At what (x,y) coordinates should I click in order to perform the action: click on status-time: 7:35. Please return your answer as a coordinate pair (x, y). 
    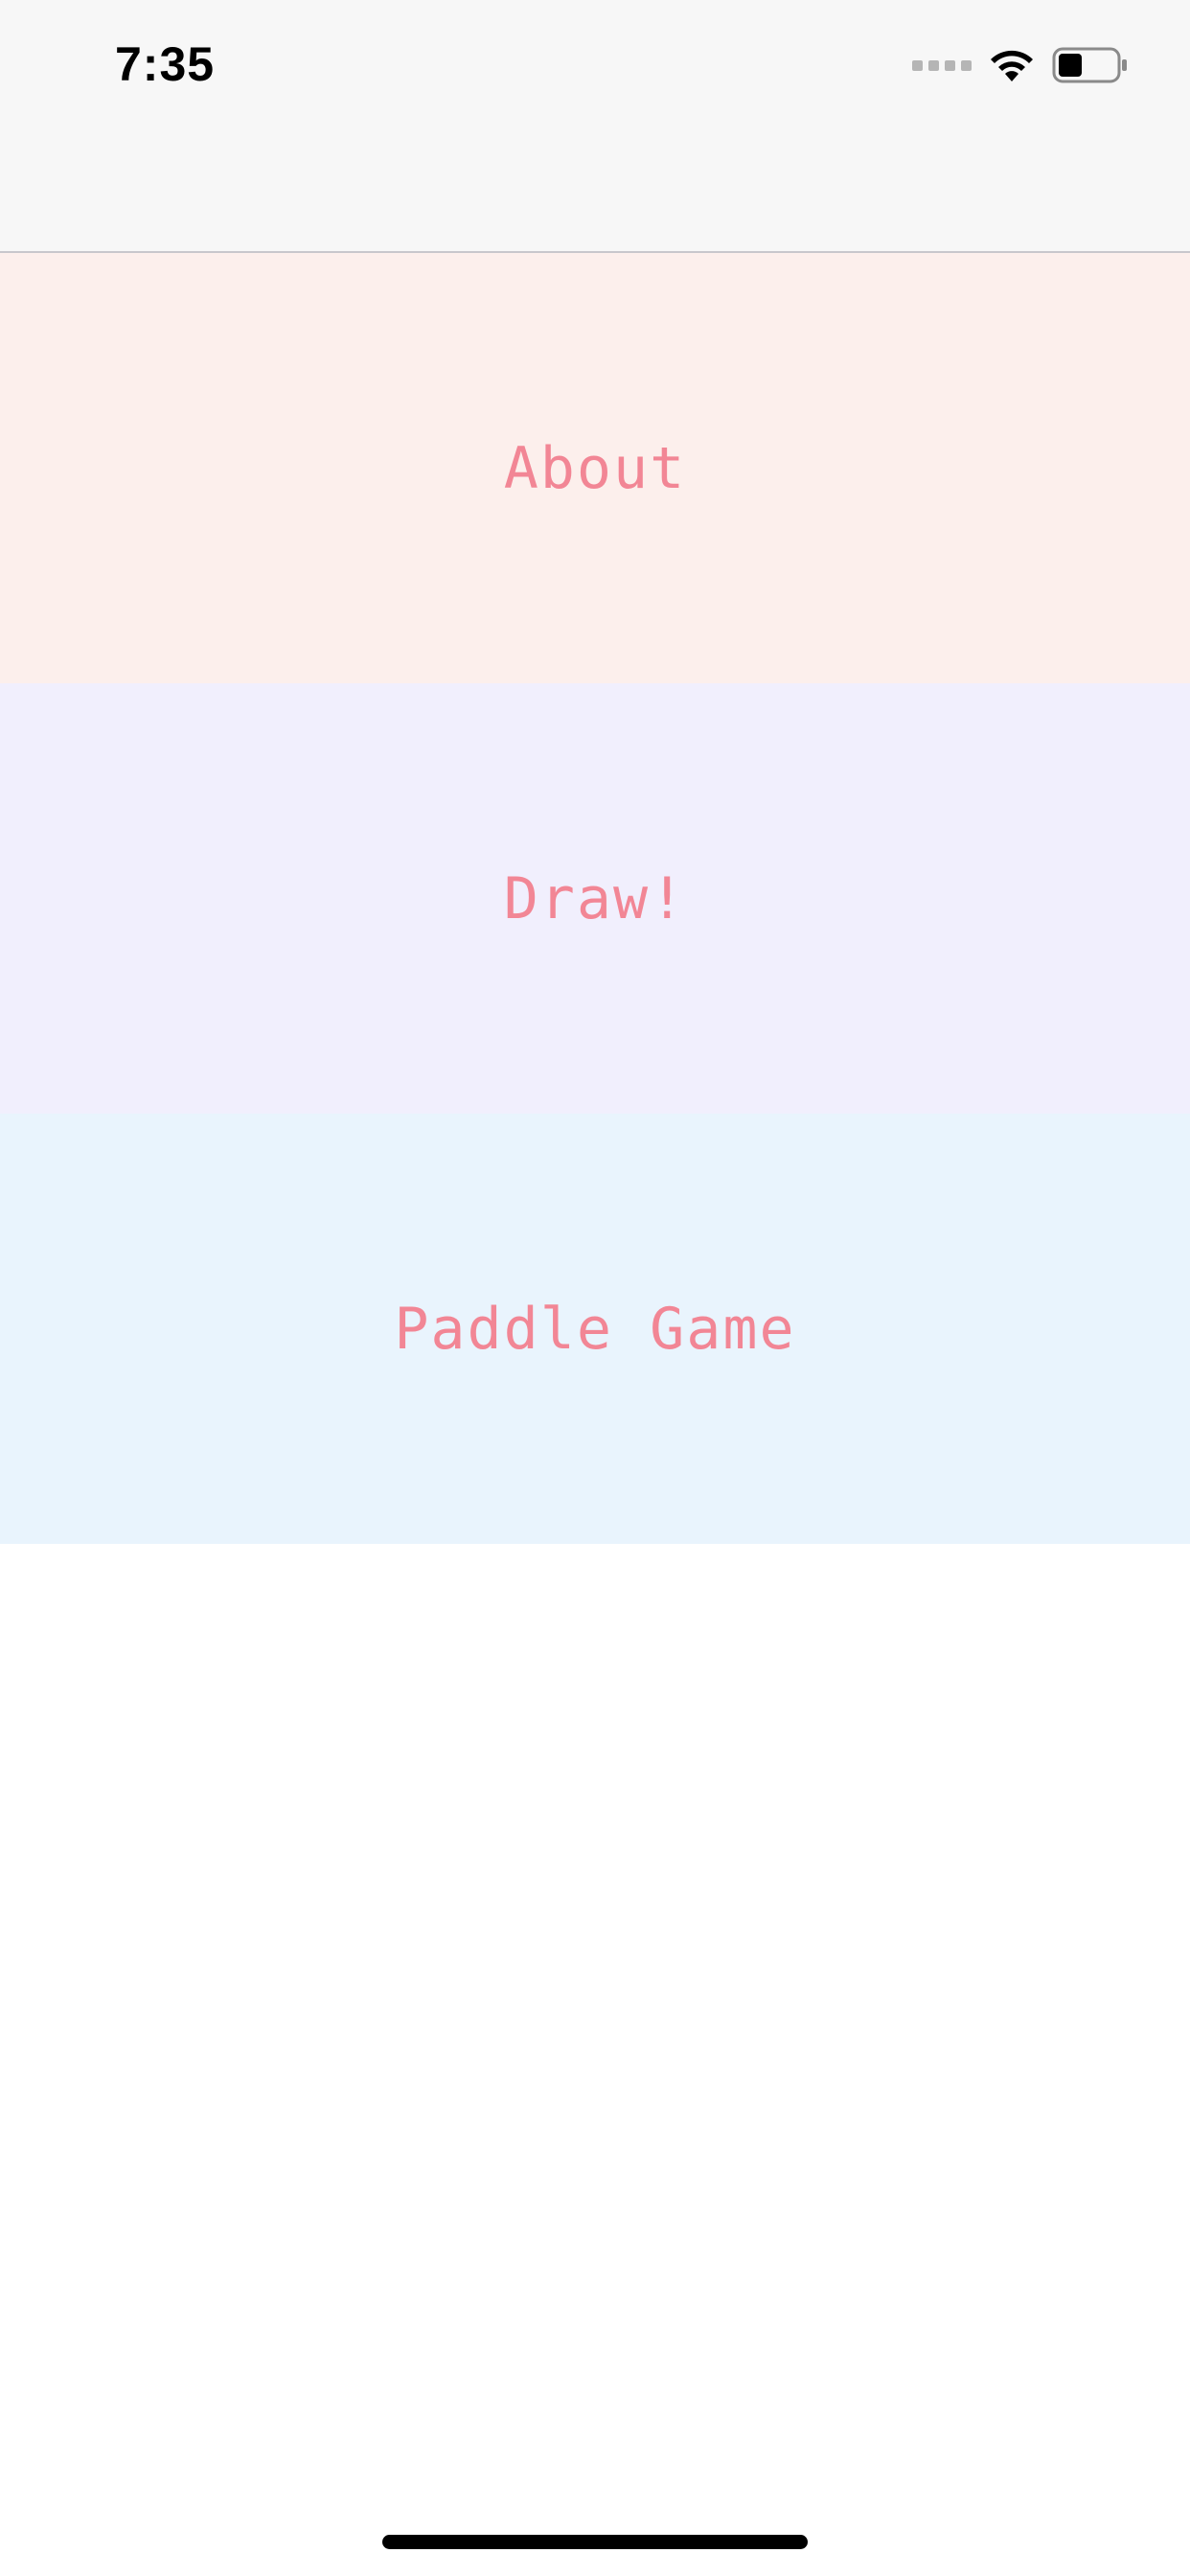
    Looking at the image, I should click on (166, 64).